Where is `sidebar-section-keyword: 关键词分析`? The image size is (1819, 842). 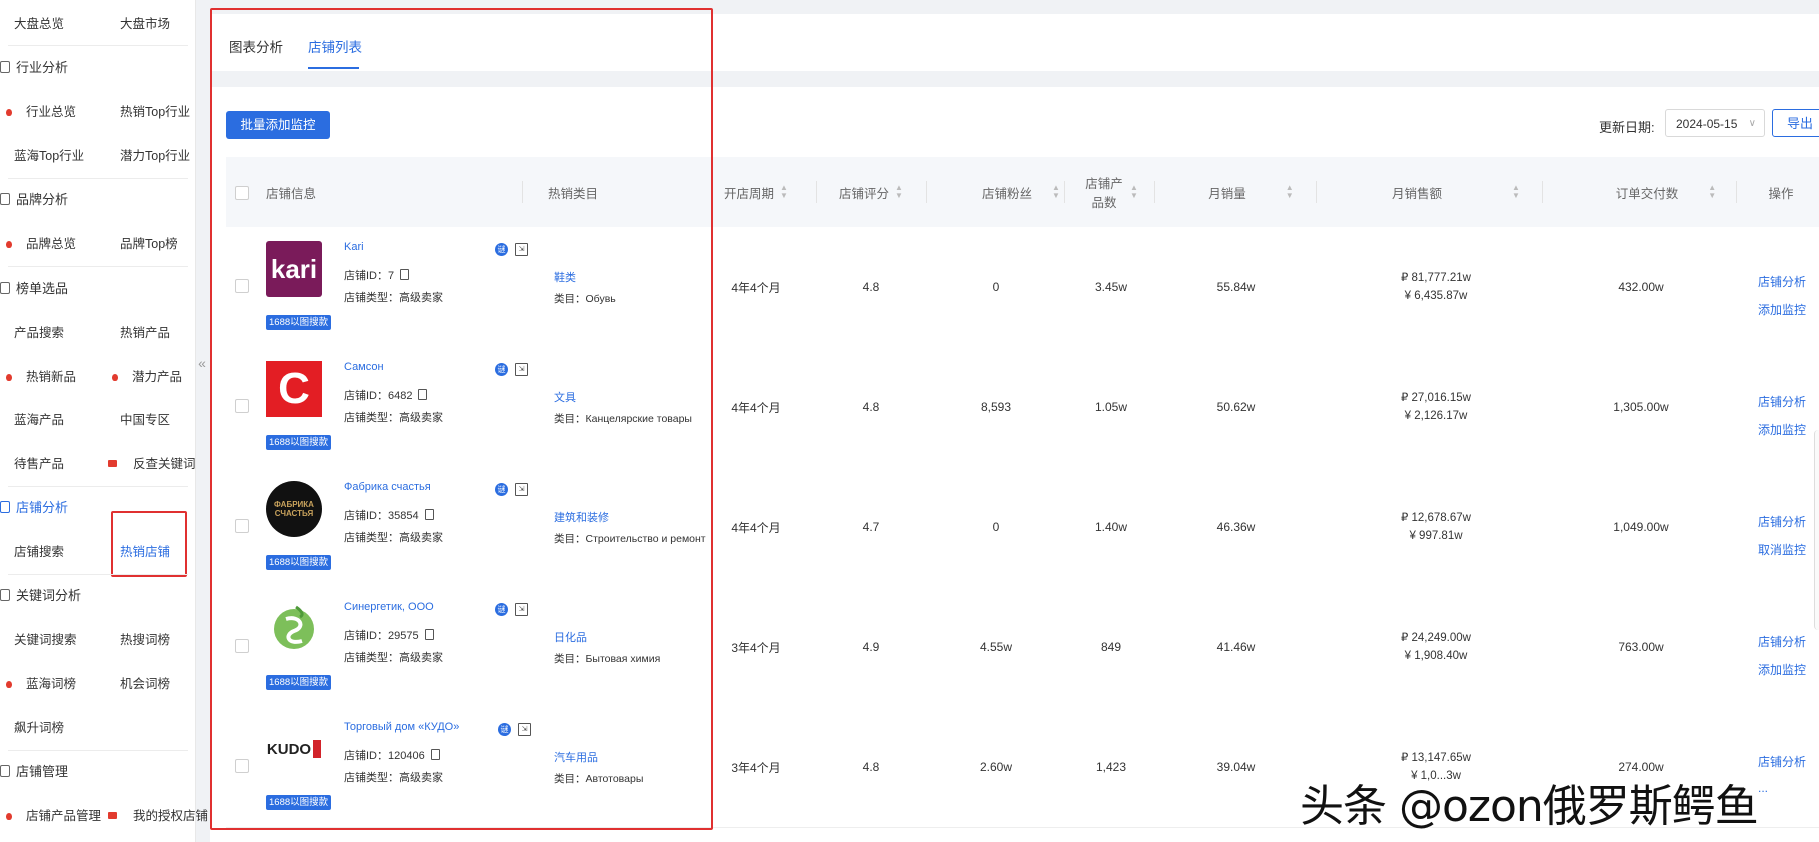
sidebar-section-keyword: 关键词分析 is located at coordinates (40, 596).